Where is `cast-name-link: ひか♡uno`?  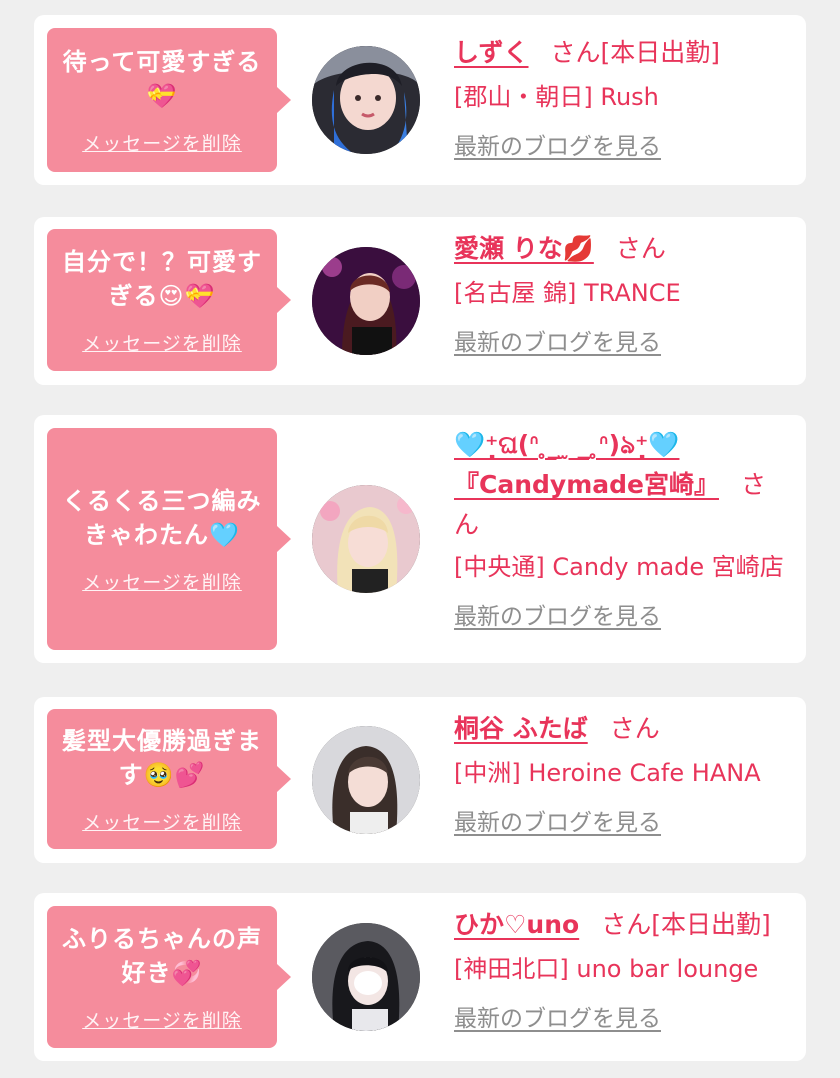
cast-name-link: ひか♡uno is located at coordinates (516, 924).